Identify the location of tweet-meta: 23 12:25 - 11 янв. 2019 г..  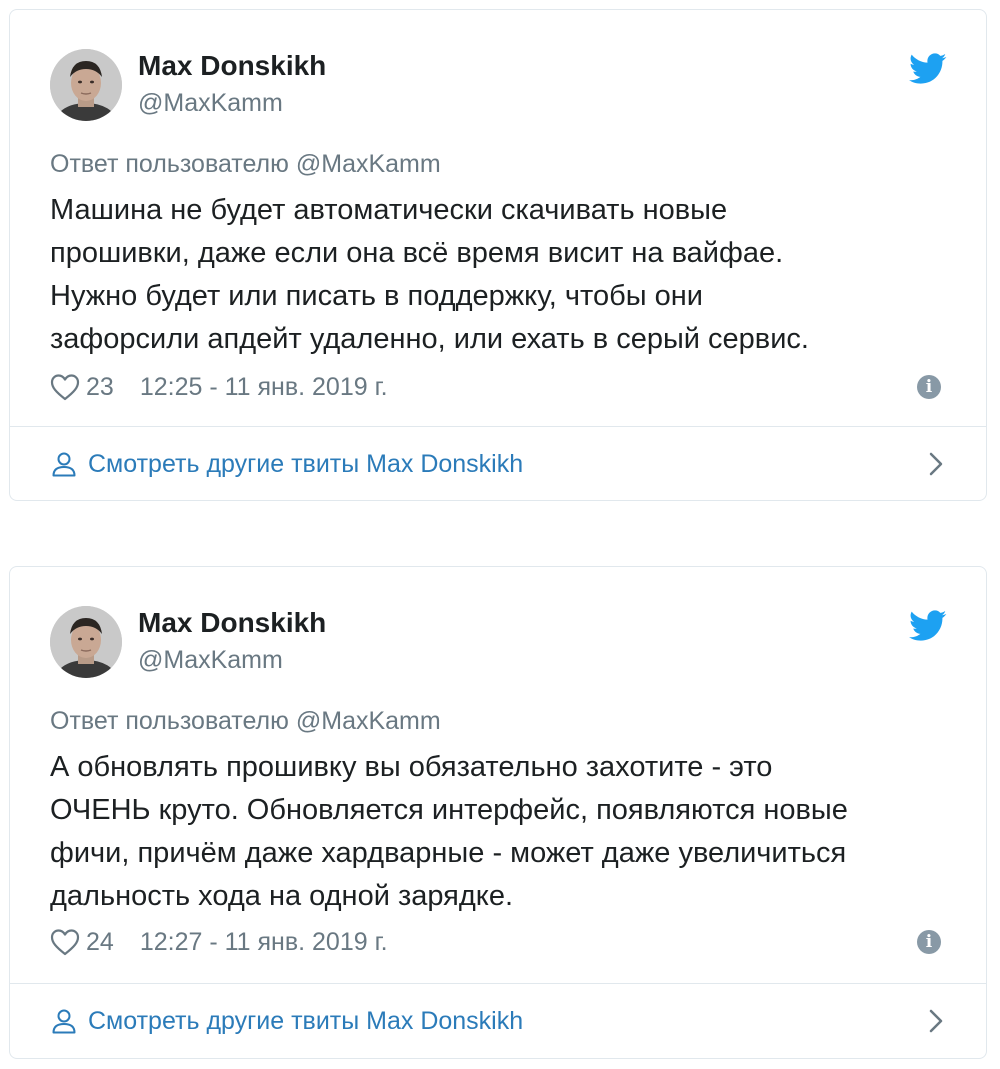
(219, 387).